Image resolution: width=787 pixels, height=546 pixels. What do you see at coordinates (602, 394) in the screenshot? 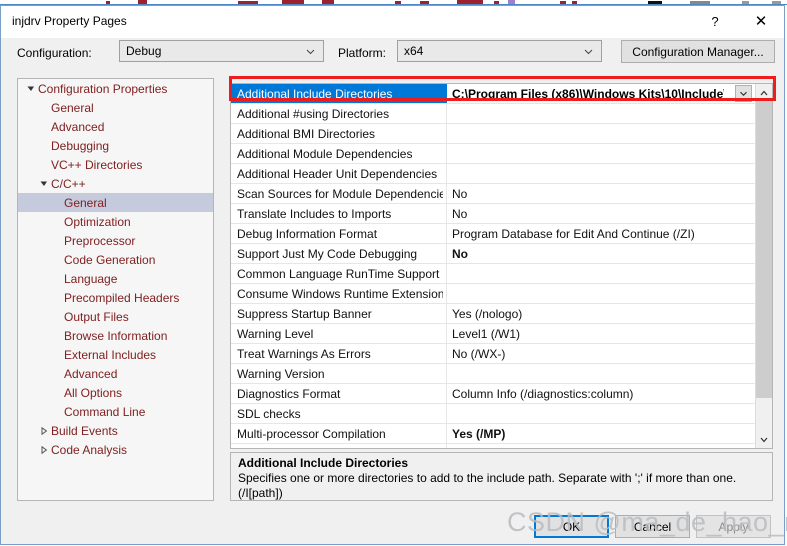
I see `property-value: Column Info (/diagnostics:column)` at bounding box center [602, 394].